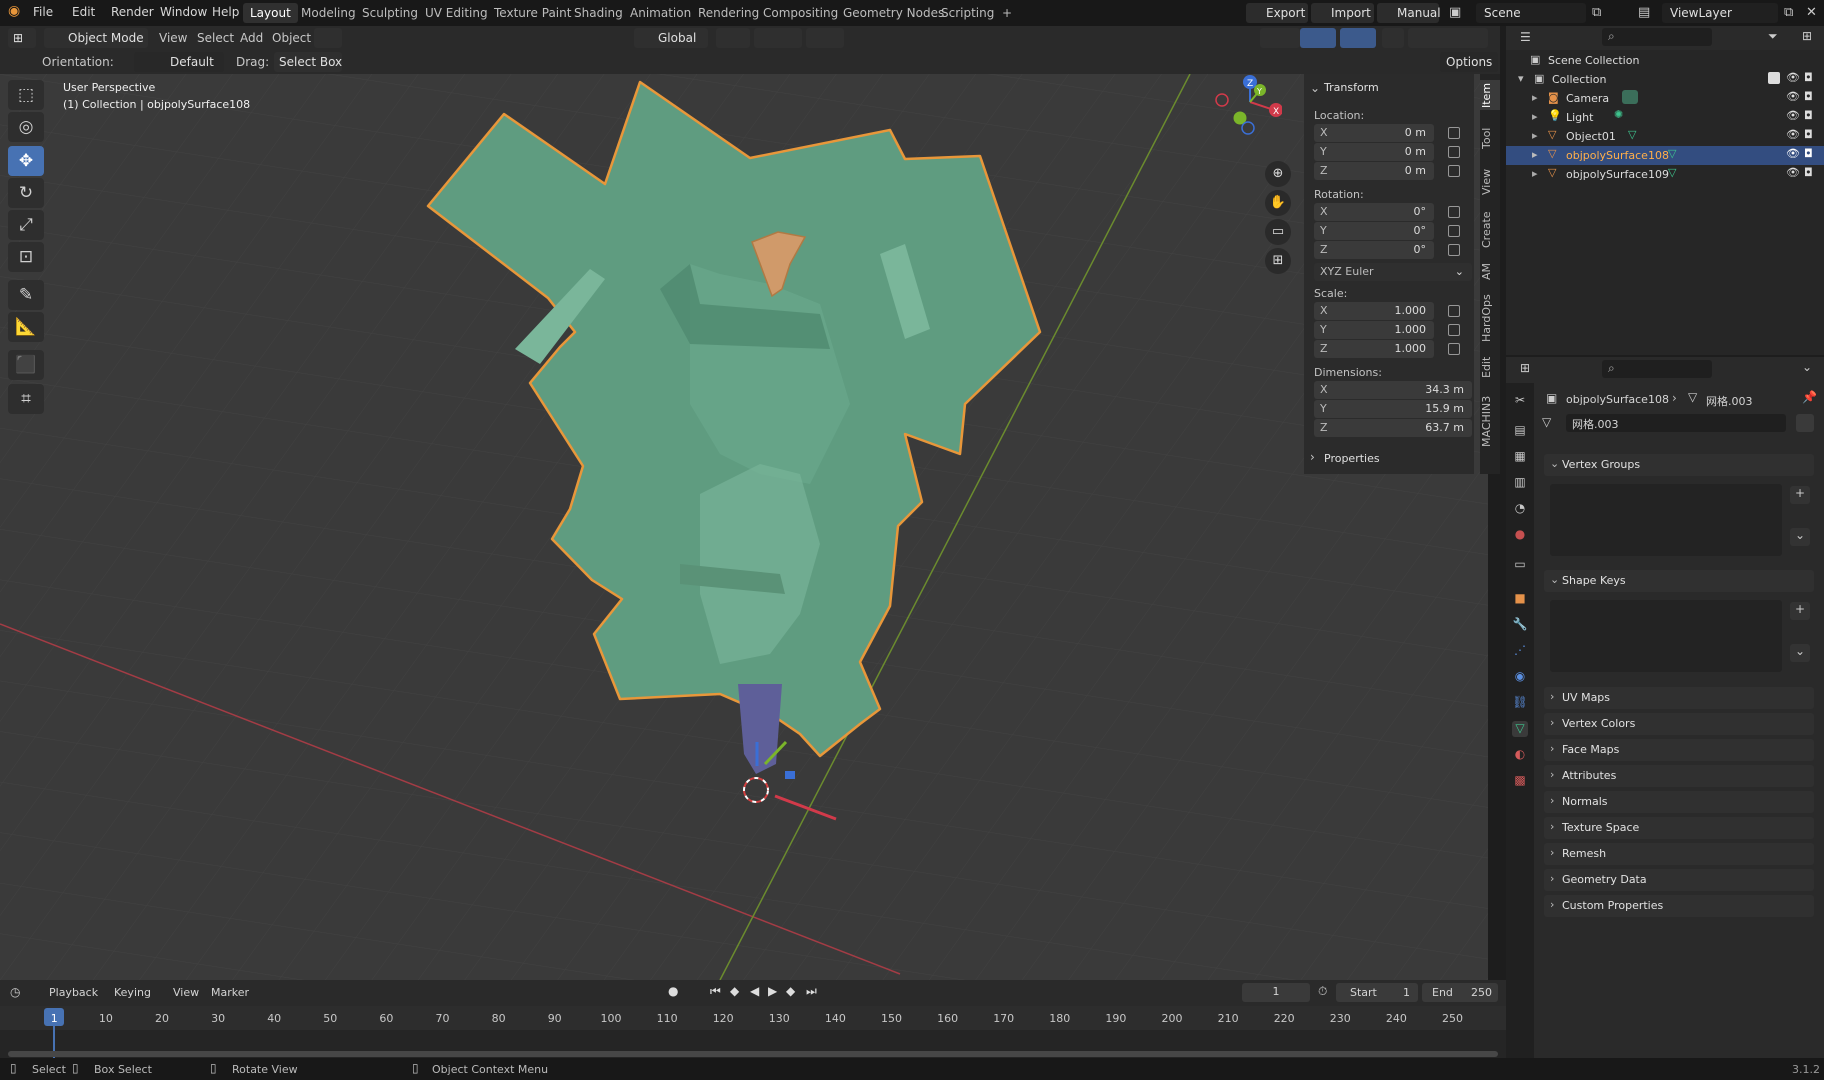 This screenshot has width=1824, height=1080. Describe the element at coordinates (1352, 458) in the screenshot. I see `properties-header: Properties` at that location.